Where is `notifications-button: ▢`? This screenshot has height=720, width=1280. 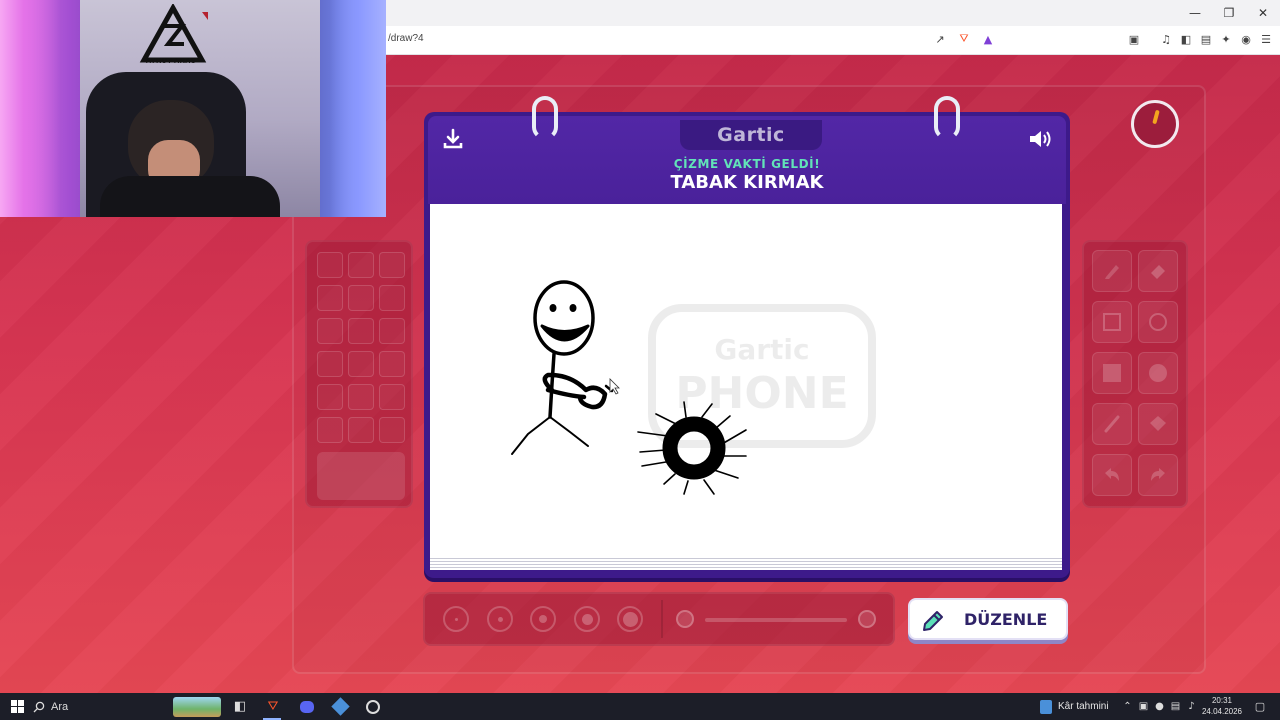
notifications-button: ▢ is located at coordinates (1260, 706).